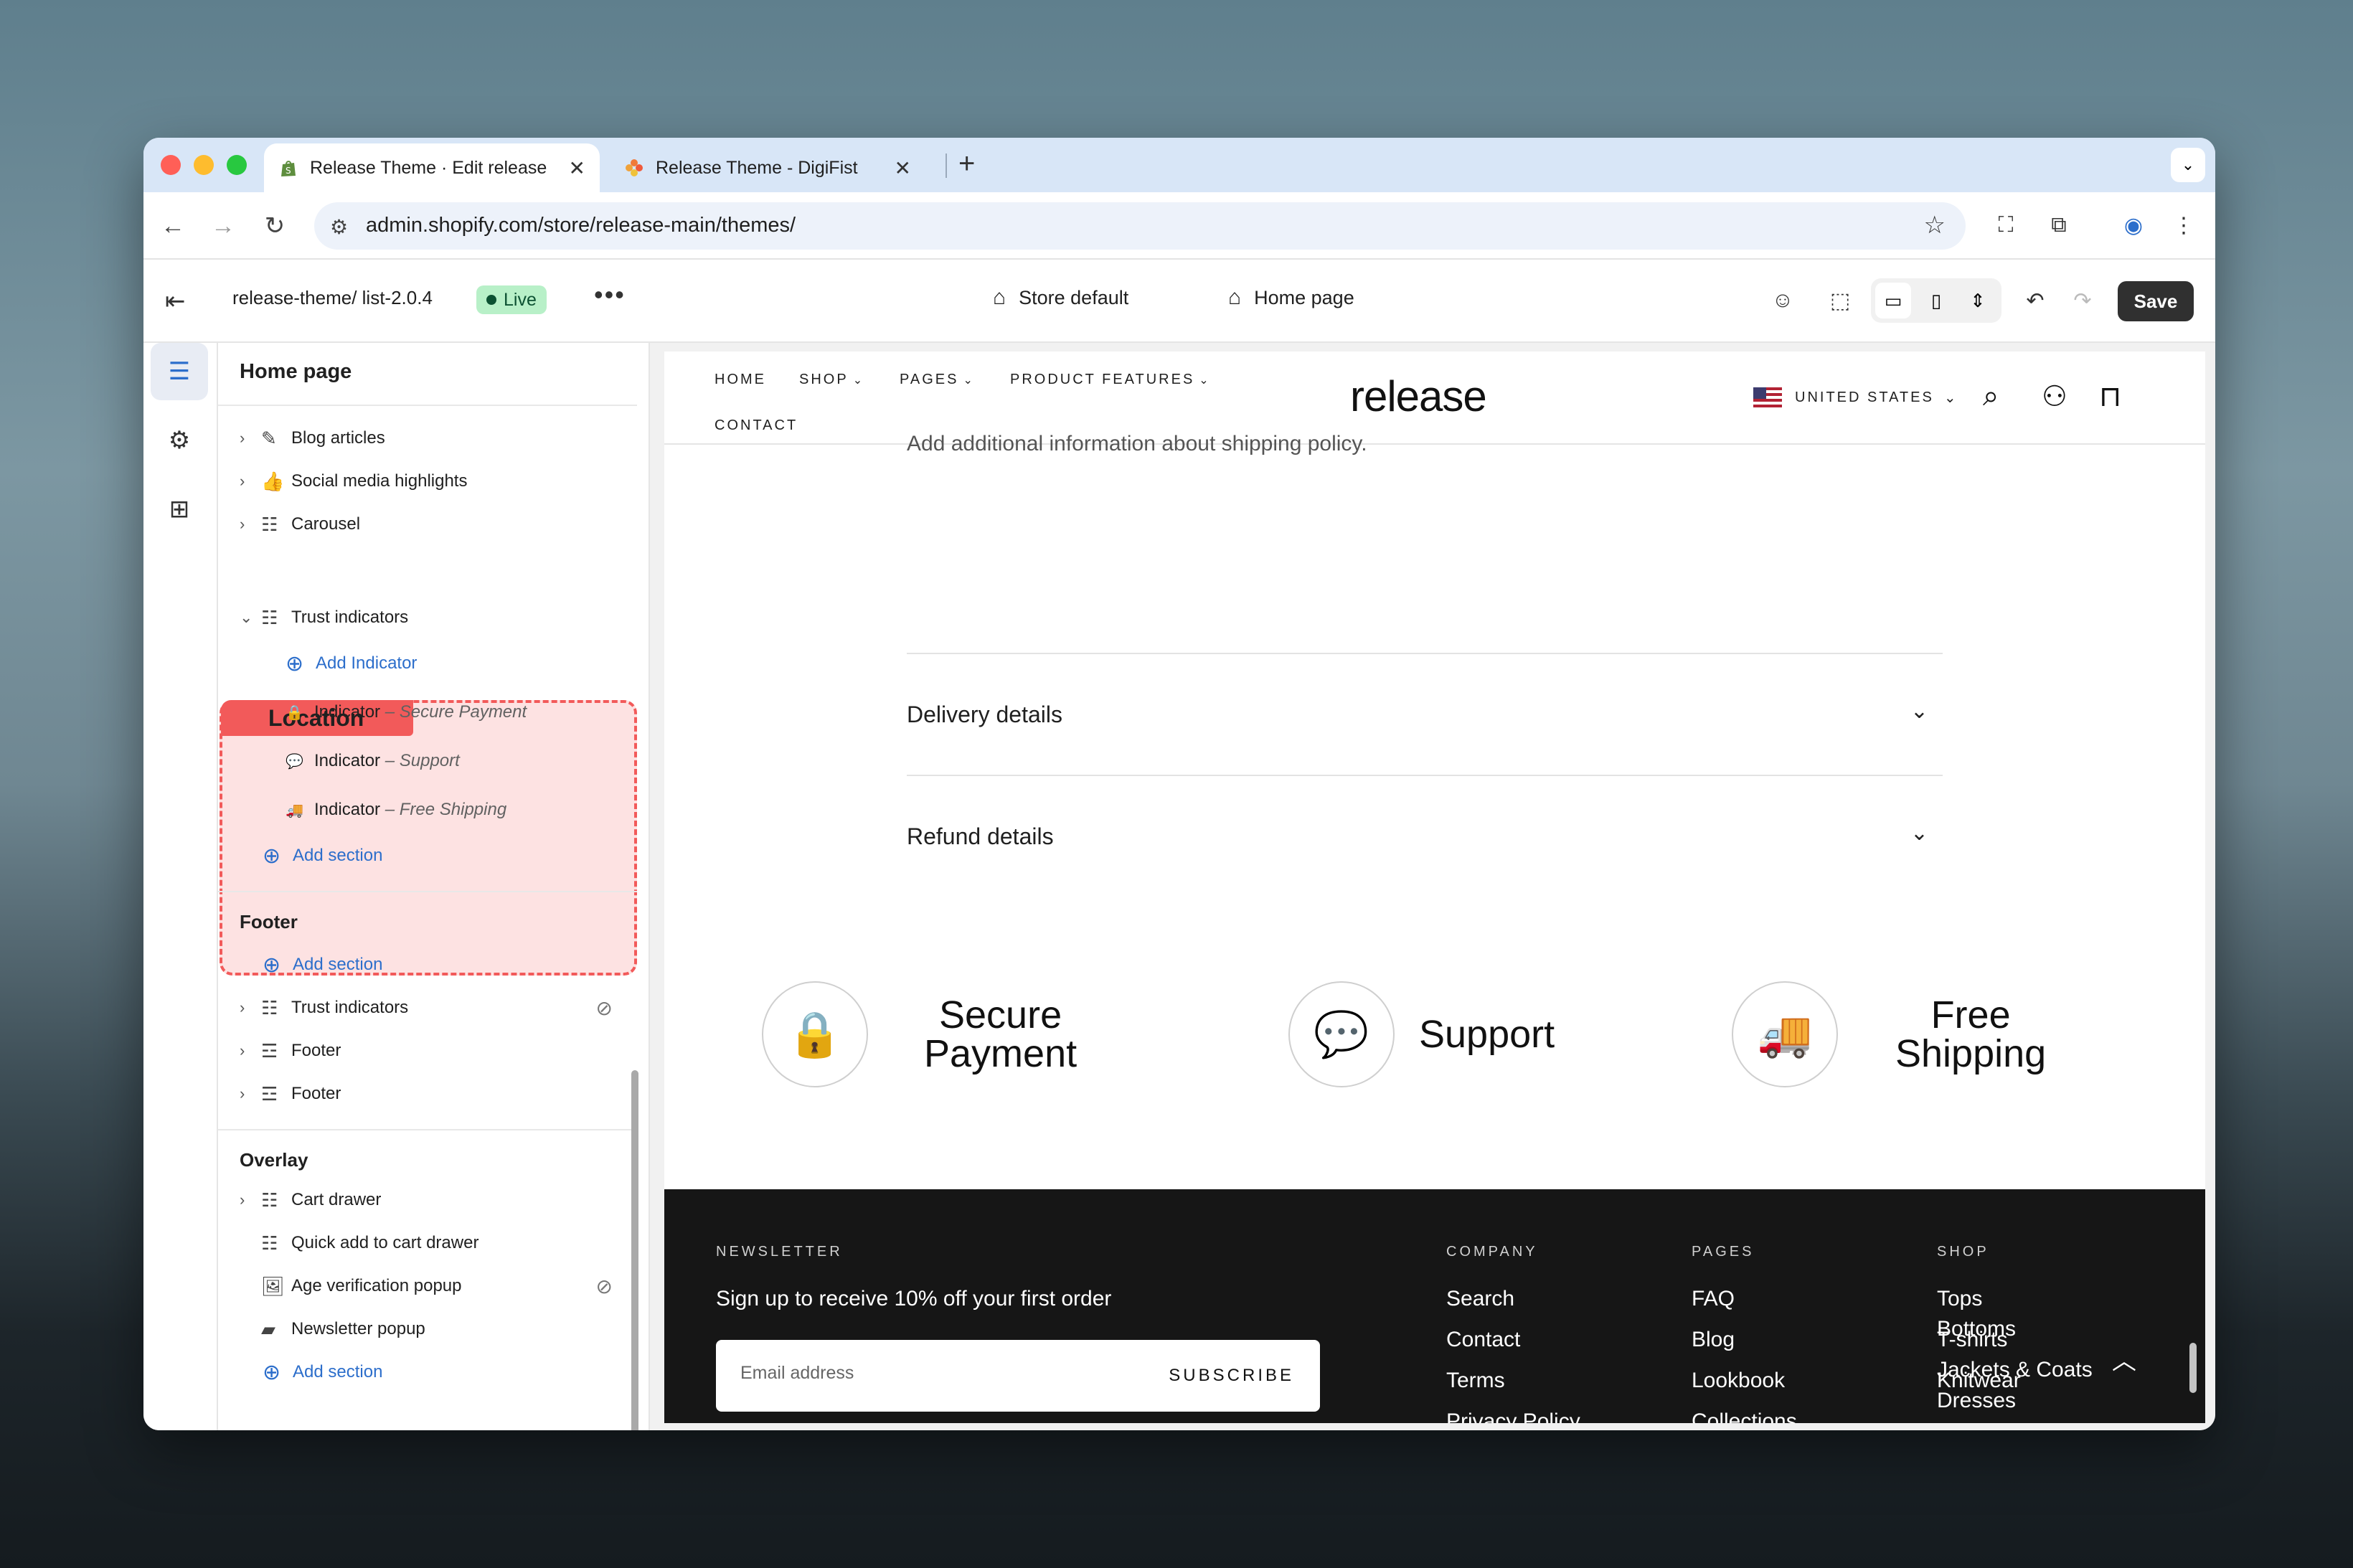 This screenshot has width=2353, height=1568. Describe the element at coordinates (1991, 396) in the screenshot. I see `search-icon: ⌕` at that location.